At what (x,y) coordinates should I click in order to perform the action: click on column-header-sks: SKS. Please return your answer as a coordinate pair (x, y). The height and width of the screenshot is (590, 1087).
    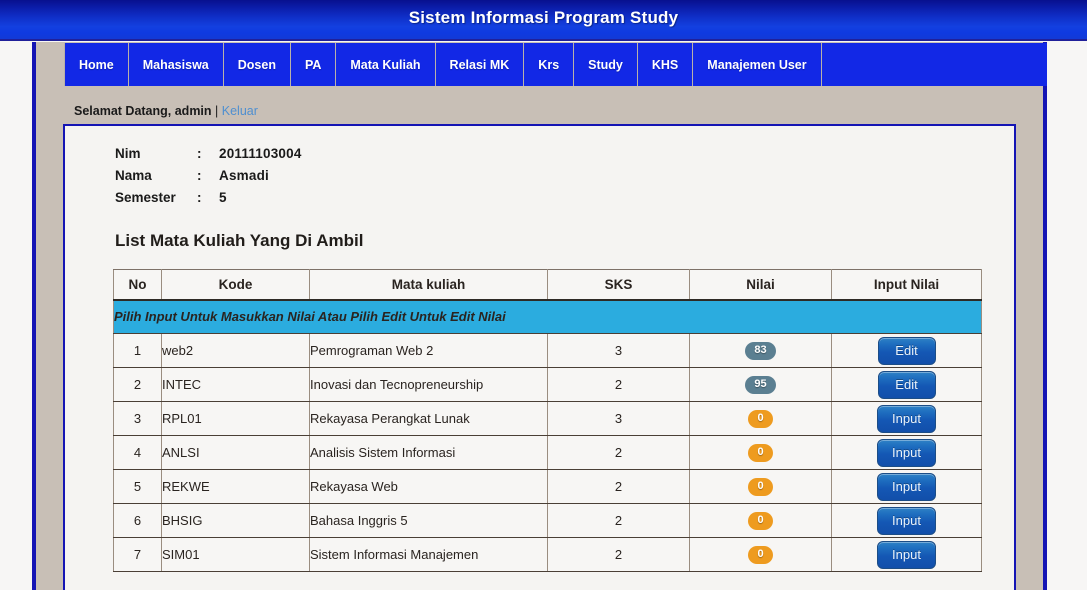
    Looking at the image, I should click on (618, 285).